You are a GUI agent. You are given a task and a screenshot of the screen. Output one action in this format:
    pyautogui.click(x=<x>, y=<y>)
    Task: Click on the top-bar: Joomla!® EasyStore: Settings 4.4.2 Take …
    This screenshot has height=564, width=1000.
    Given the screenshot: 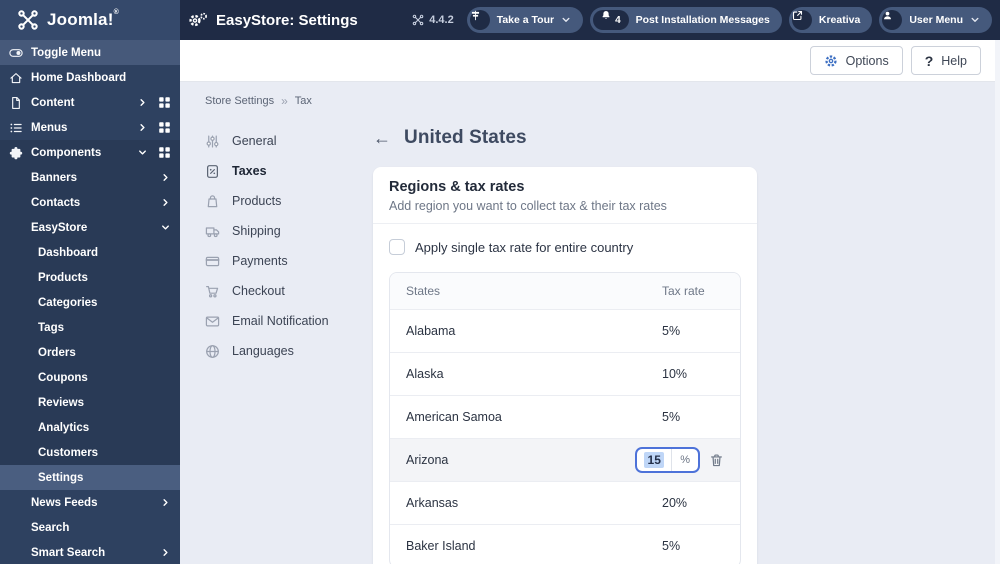 What is the action you would take?
    pyautogui.click(x=500, y=20)
    